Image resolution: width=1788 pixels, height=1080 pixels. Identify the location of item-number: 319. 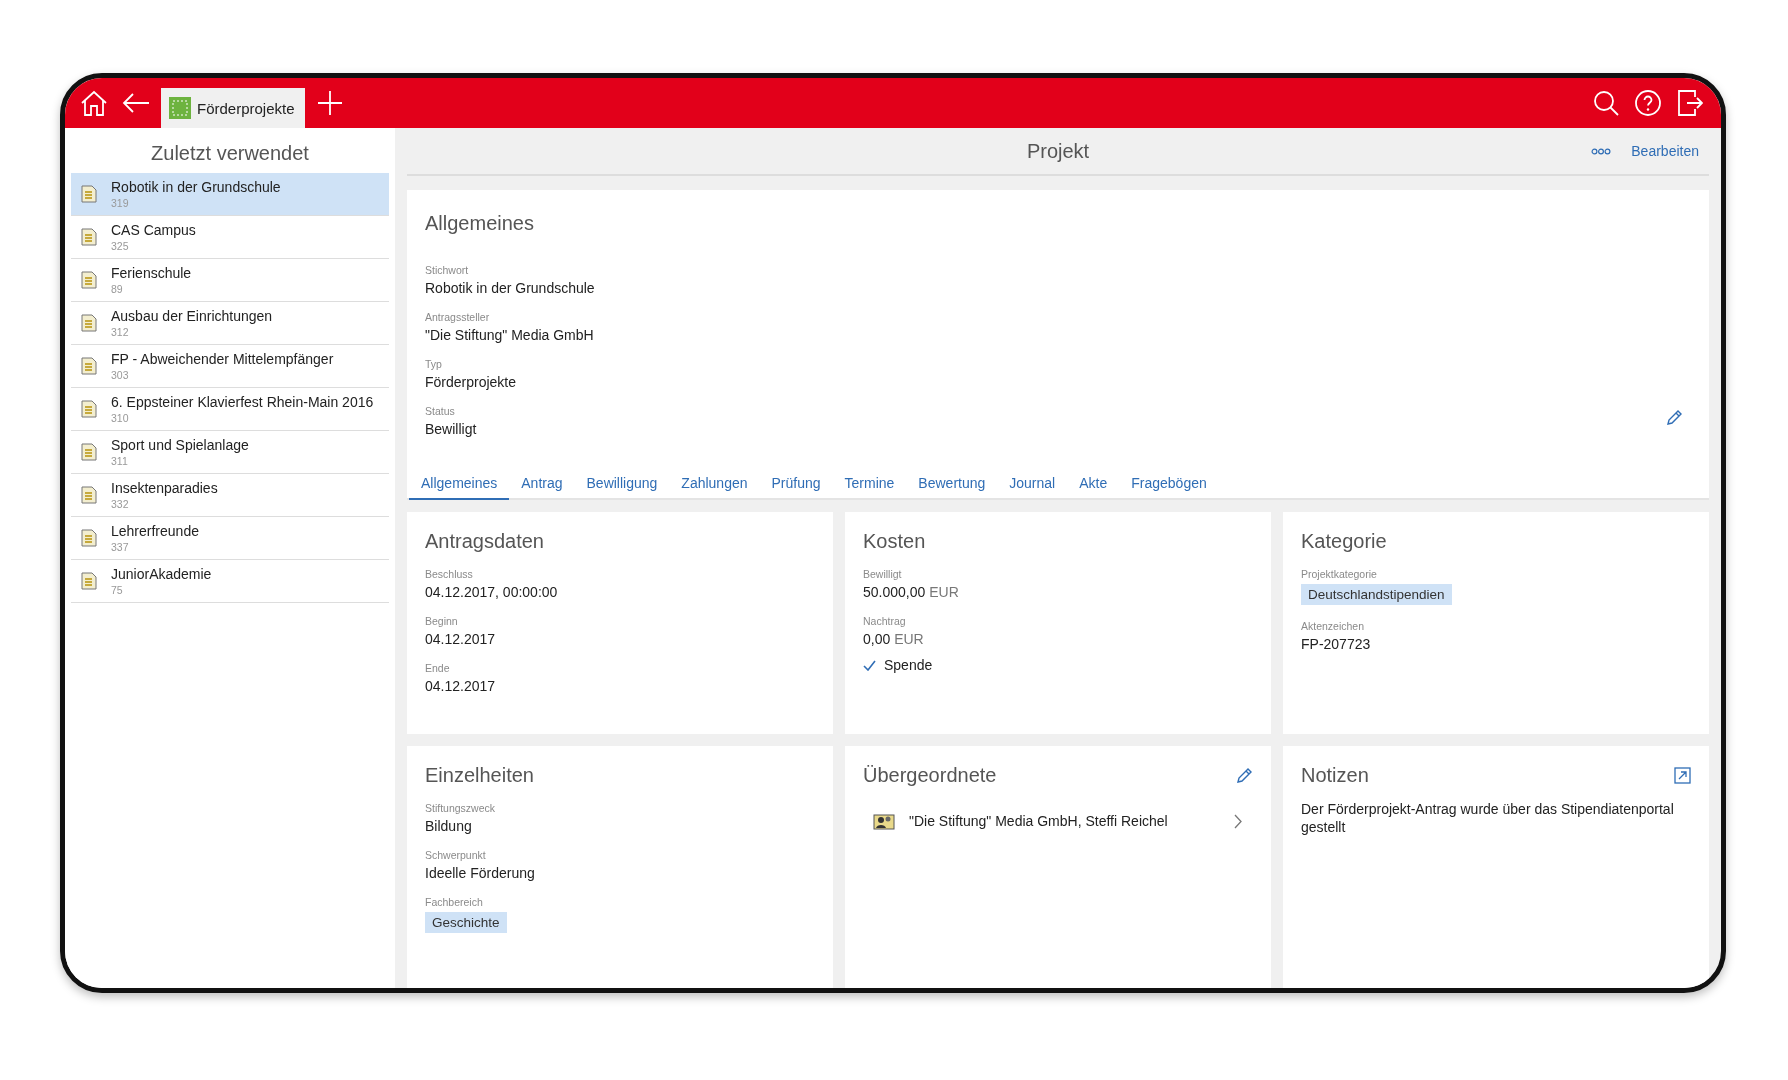
(120, 203).